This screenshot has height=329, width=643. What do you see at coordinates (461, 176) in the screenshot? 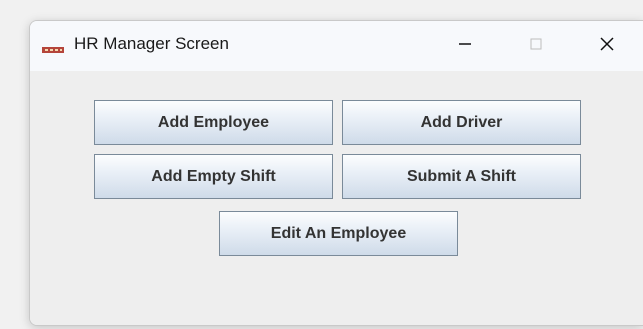
I see `submit-a-shift-button: Submit A Shift` at bounding box center [461, 176].